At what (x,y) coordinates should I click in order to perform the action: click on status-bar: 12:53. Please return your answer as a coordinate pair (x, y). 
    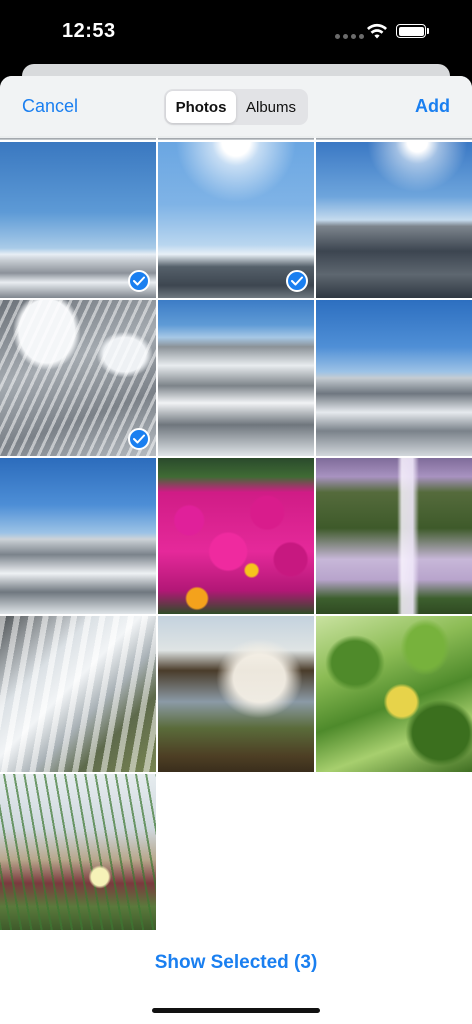
    Looking at the image, I should click on (236, 32).